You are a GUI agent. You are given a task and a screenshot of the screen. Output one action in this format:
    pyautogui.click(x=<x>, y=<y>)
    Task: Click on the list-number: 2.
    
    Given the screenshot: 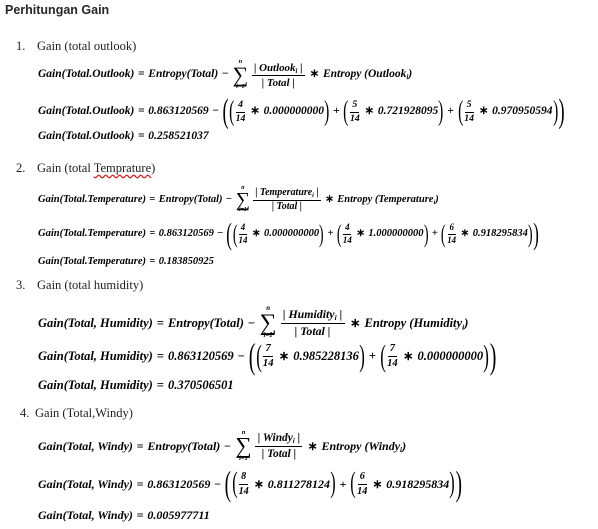 What is the action you would take?
    pyautogui.click(x=21, y=167)
    